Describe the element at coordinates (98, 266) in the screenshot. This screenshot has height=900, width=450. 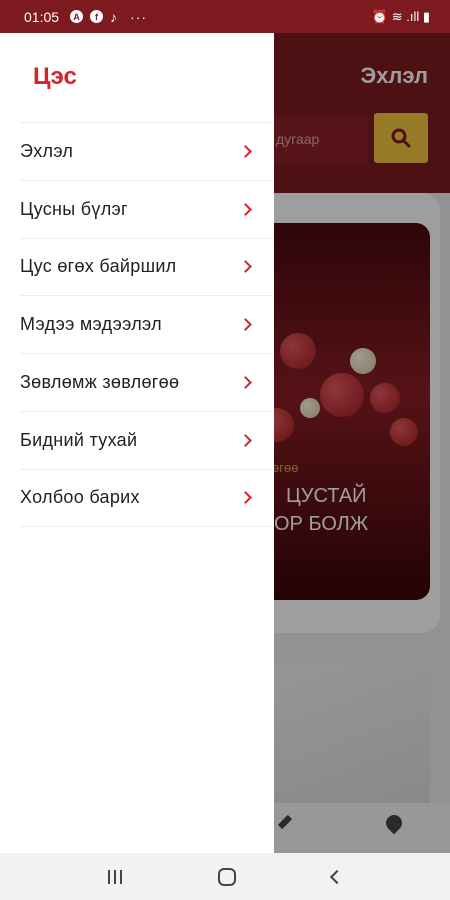
I see `menu-item-label: Цус өгөх байршил` at that location.